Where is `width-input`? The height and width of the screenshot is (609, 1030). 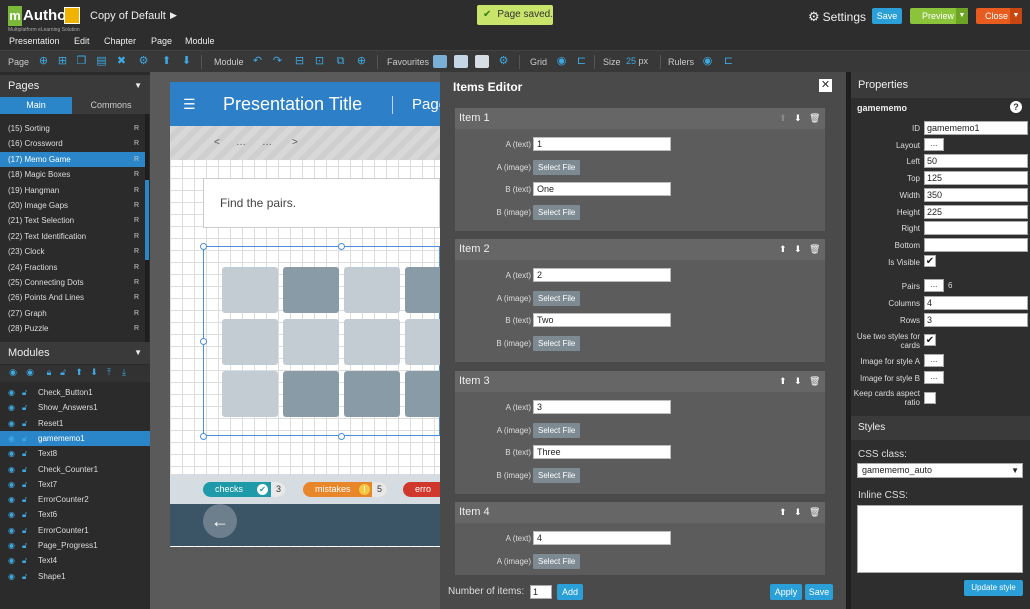 width-input is located at coordinates (976, 195).